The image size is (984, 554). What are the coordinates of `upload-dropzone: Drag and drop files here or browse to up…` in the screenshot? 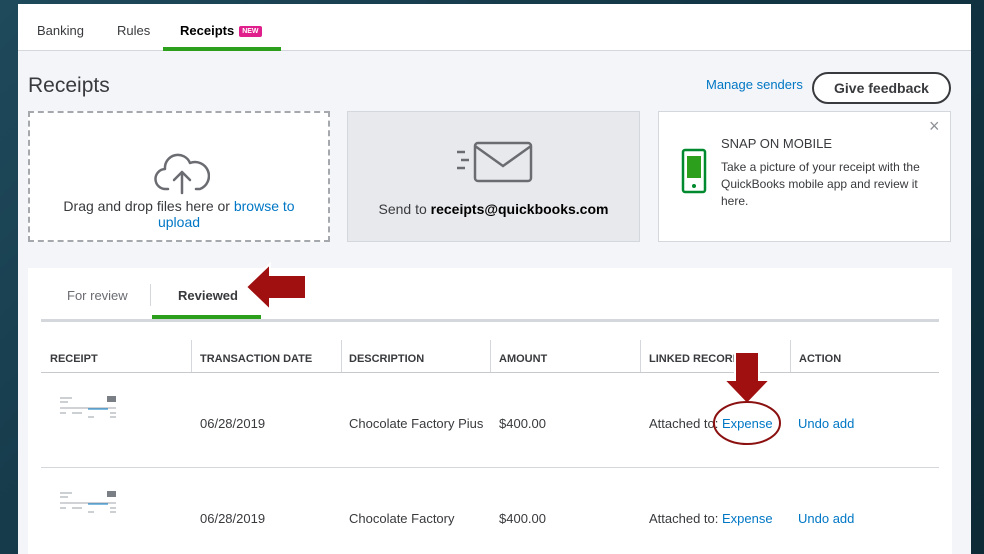 It's located at (179, 176).